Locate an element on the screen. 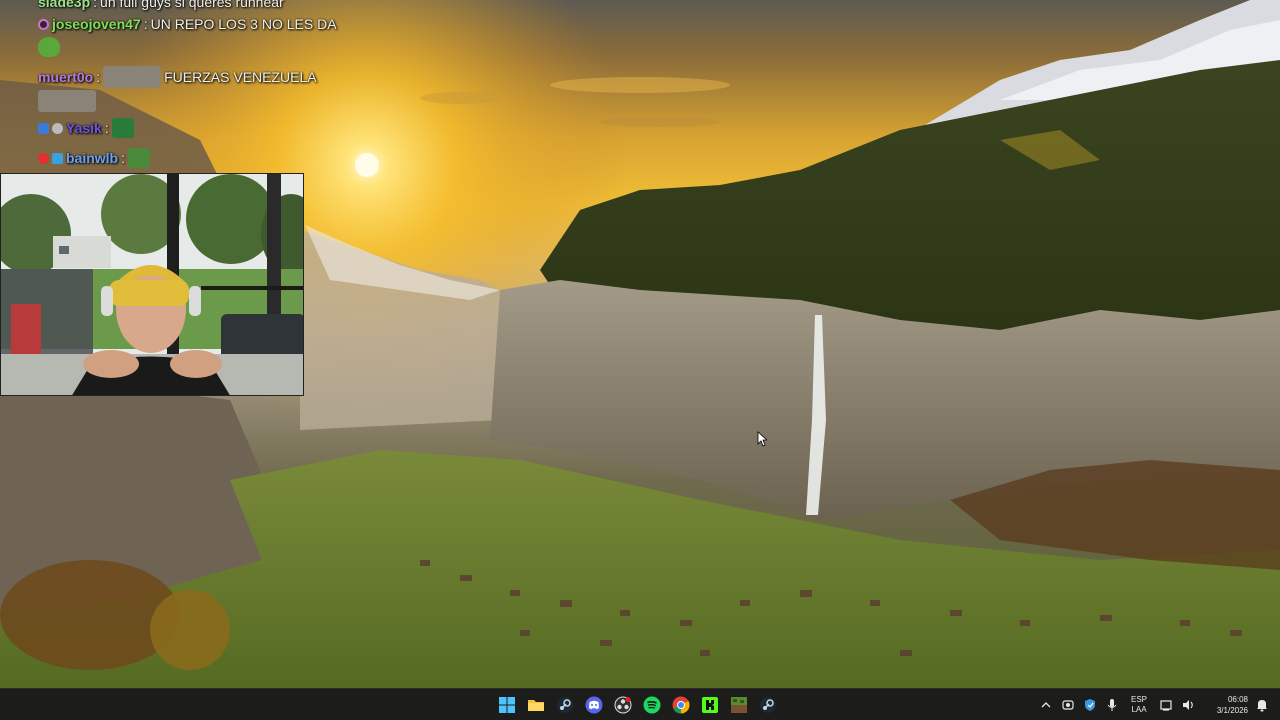 Image resolution: width=1280 pixels, height=720 pixels. system-tray: ESP LAA 06:08 3/1/2026 is located at coordinates (1159, 704).